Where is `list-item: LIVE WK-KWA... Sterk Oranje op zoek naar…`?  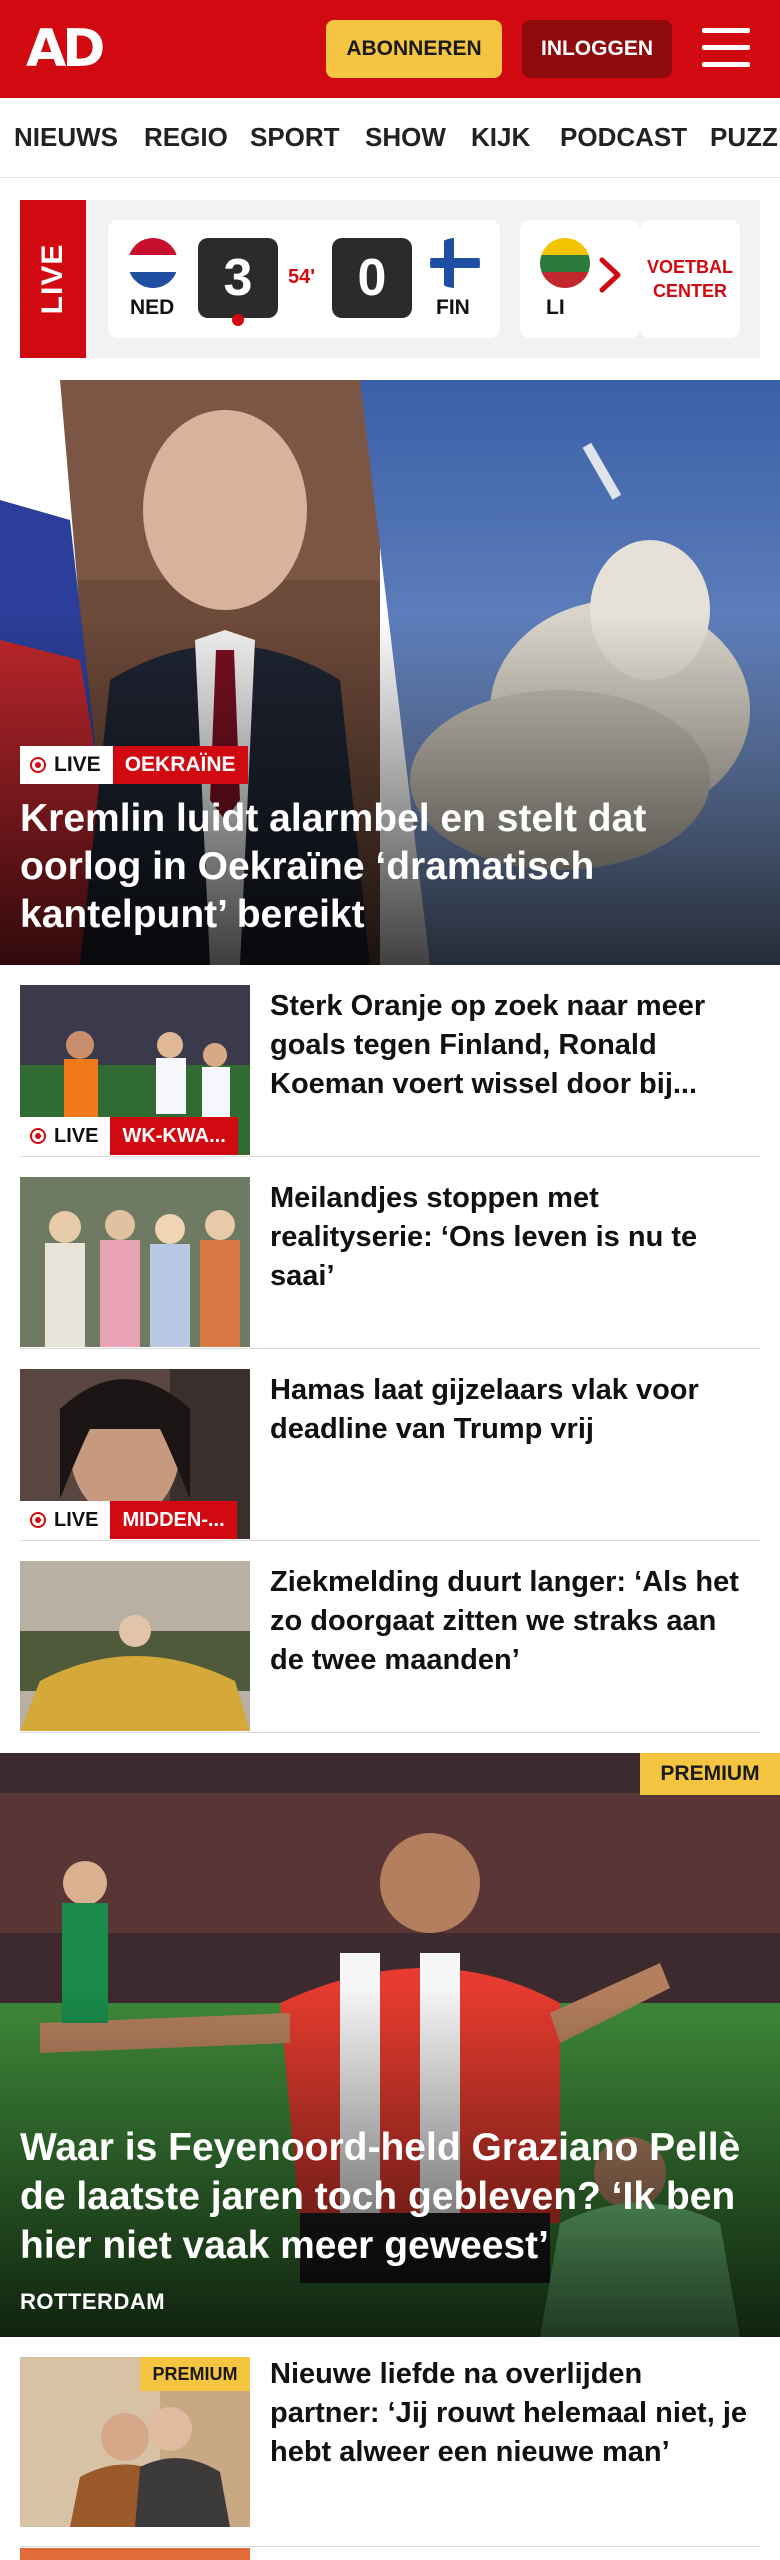
list-item: LIVE WK-KWA... Sterk Oranje op zoek naar… is located at coordinates (390, 1061).